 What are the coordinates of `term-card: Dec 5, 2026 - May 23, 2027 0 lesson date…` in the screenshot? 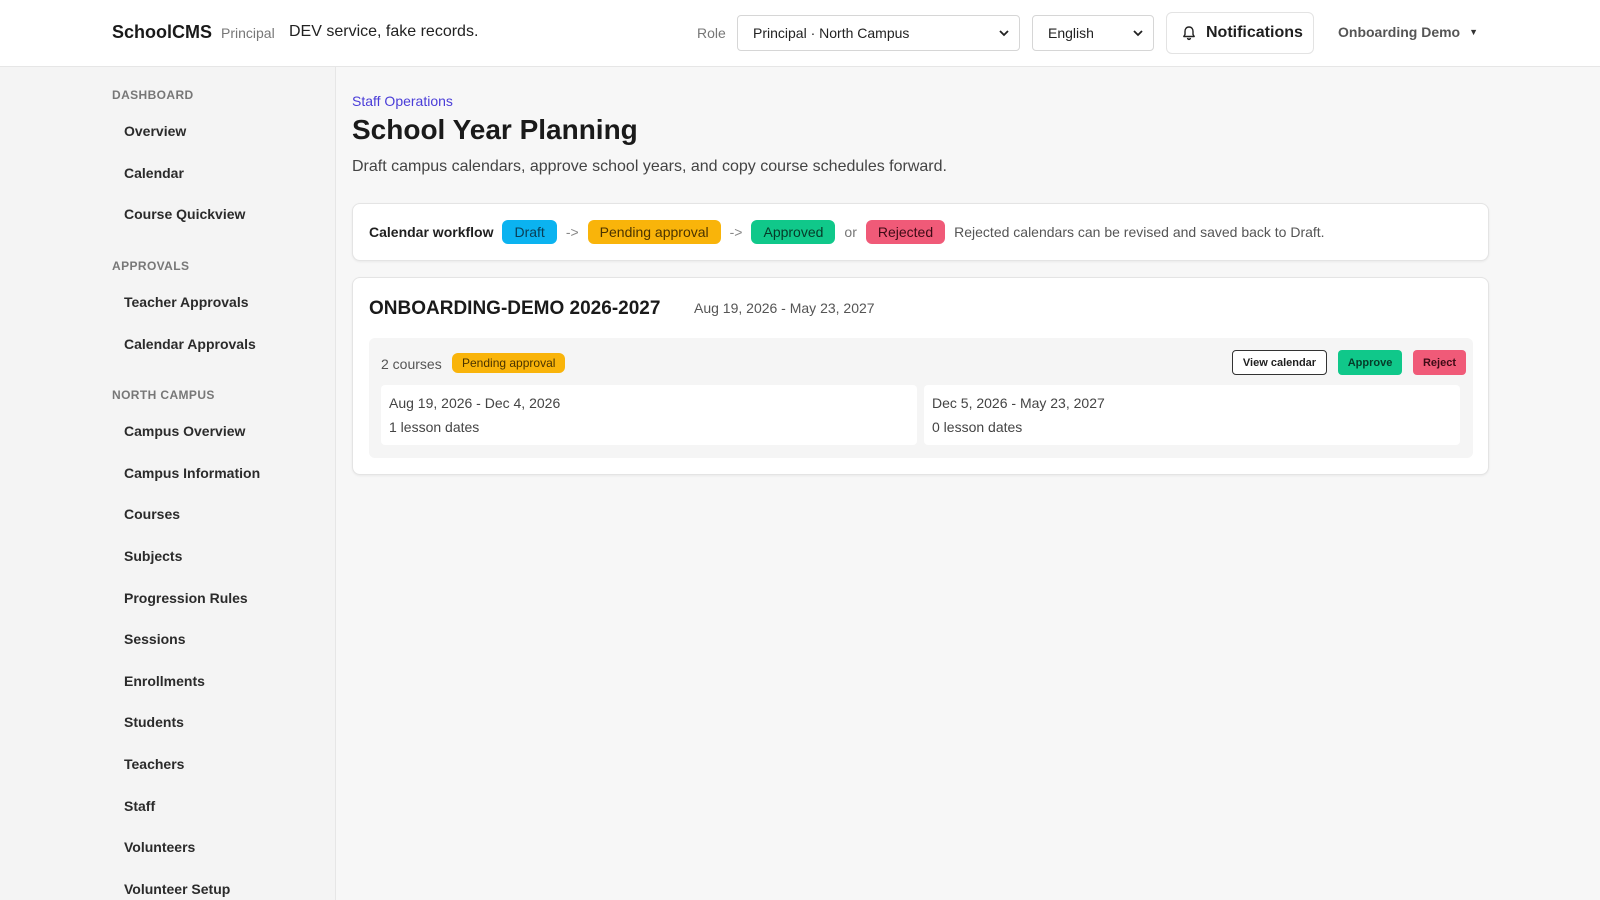 It's located at (1192, 415).